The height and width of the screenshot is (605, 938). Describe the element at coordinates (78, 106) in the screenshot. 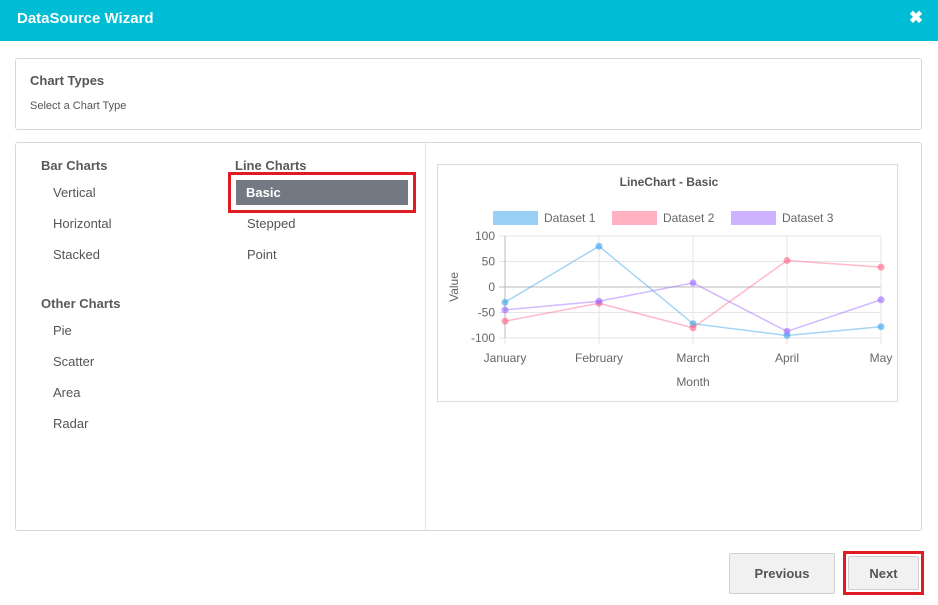

I see `panel-subtitle: Select a Chart Type` at that location.